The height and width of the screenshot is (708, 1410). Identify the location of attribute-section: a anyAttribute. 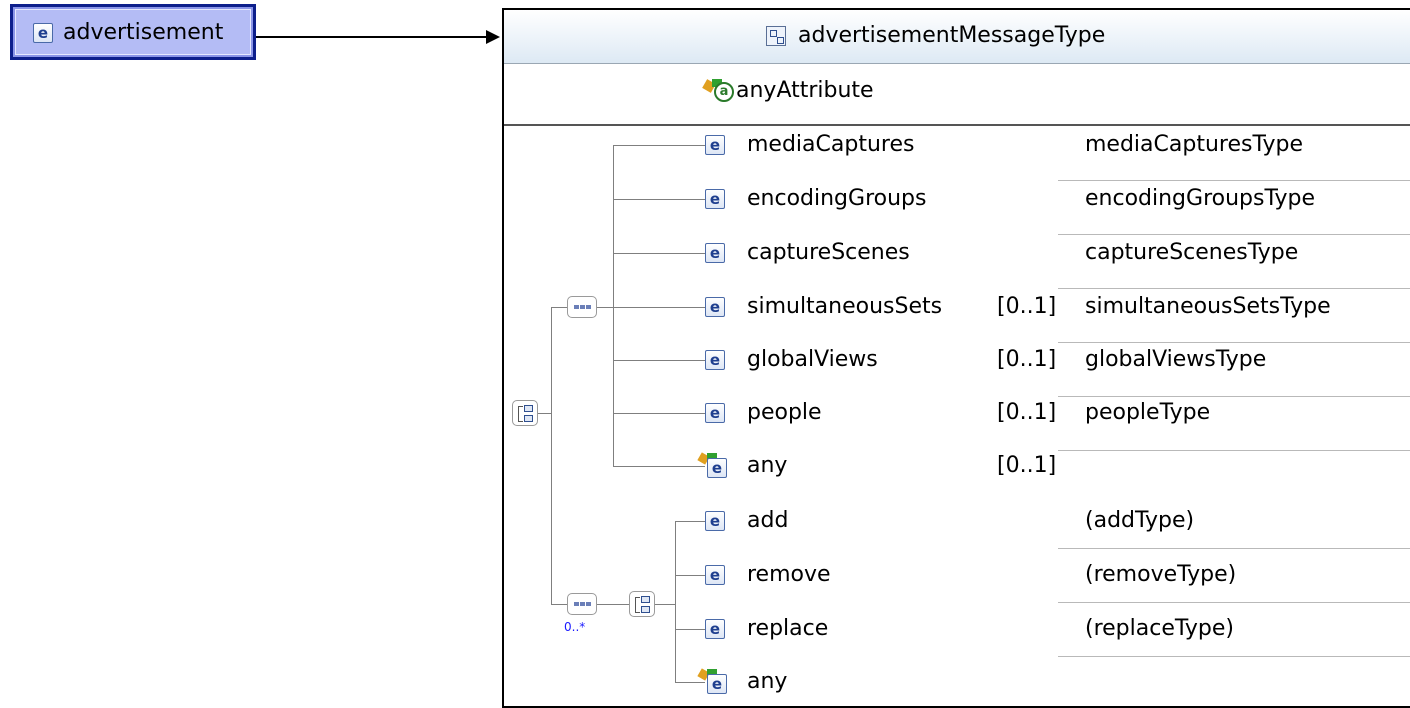
(957, 95).